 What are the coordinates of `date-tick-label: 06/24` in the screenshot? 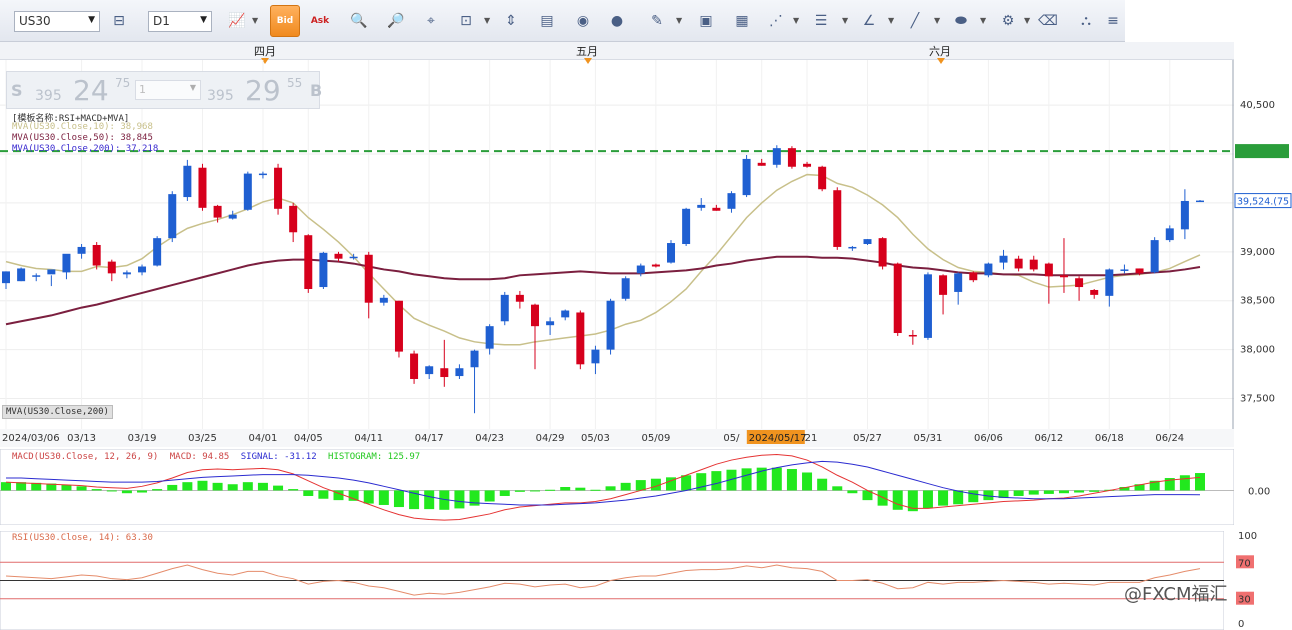 It's located at (1169, 438).